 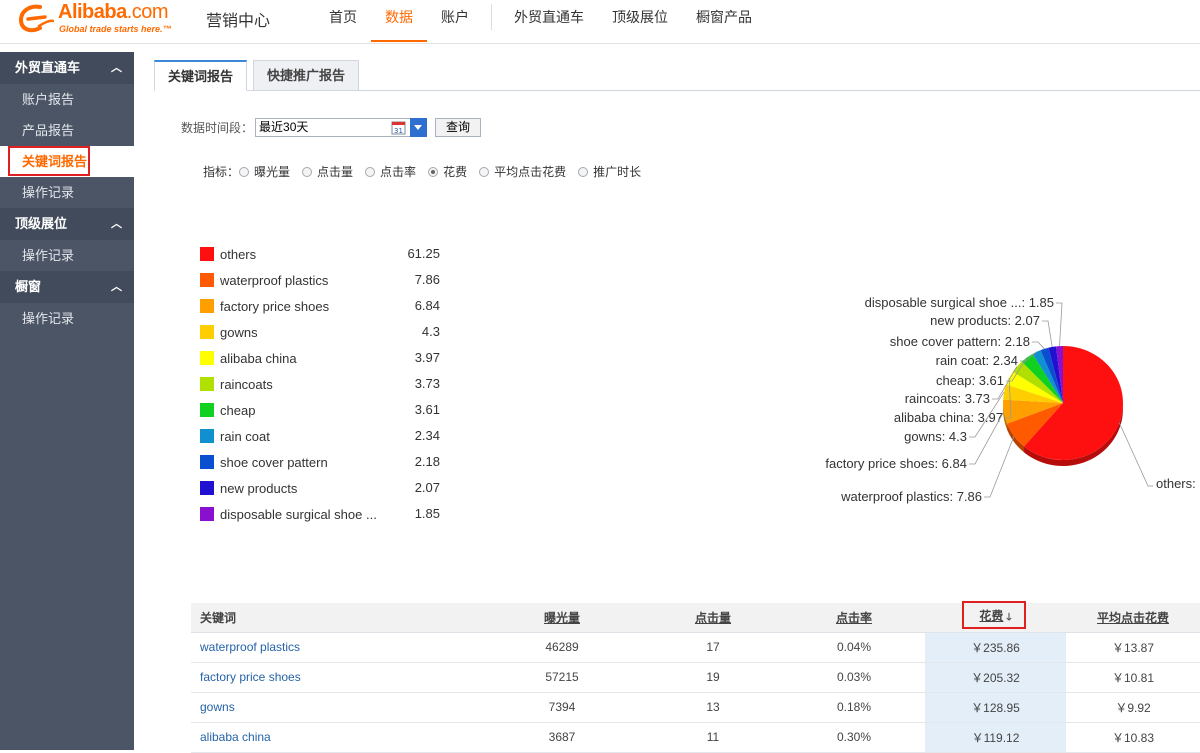 I want to click on keyword-link: gowns, so click(x=336, y=707).